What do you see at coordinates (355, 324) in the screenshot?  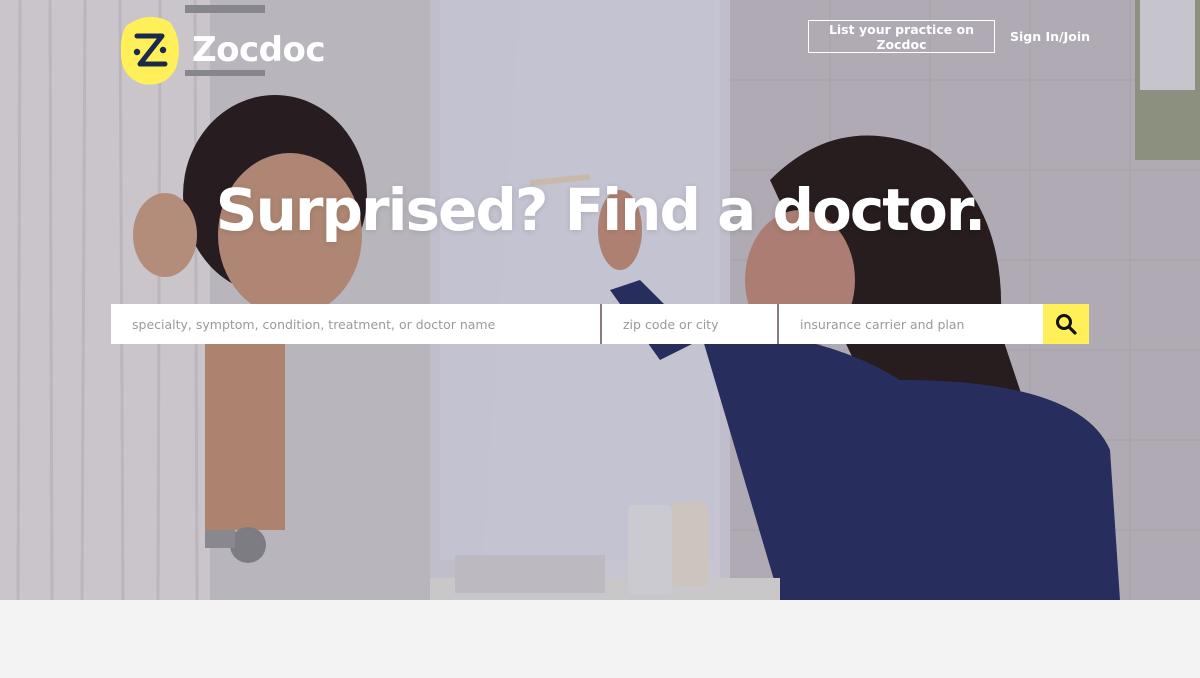 I see `specialty-search-input` at bounding box center [355, 324].